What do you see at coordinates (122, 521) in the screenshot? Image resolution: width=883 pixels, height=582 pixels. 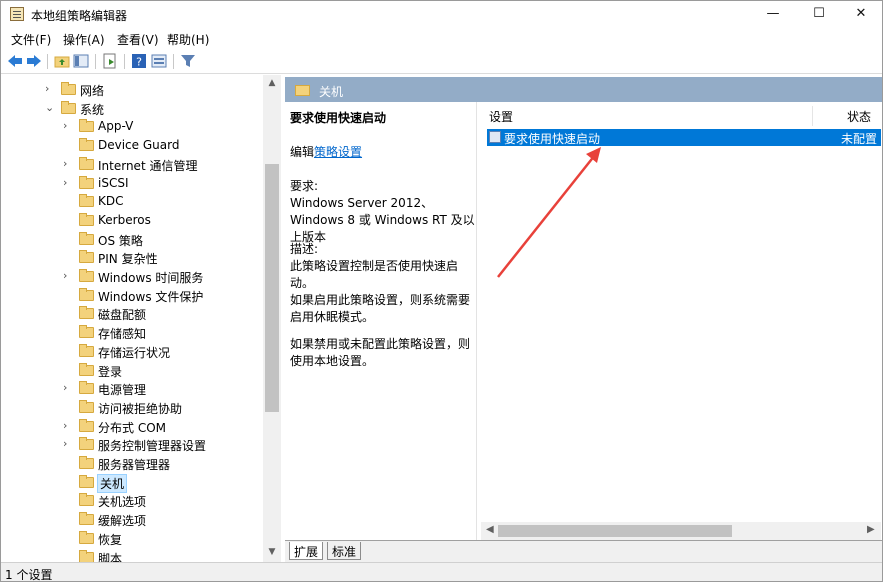 I see `tree-item-label: 缓解选项` at bounding box center [122, 521].